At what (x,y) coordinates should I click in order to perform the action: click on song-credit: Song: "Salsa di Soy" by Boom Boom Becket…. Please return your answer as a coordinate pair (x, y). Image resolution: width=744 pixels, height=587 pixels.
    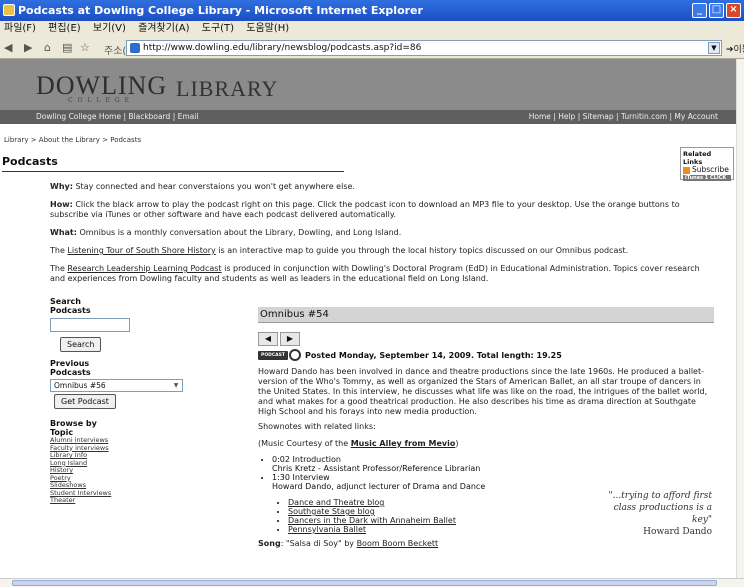
    Looking at the image, I should click on (348, 543).